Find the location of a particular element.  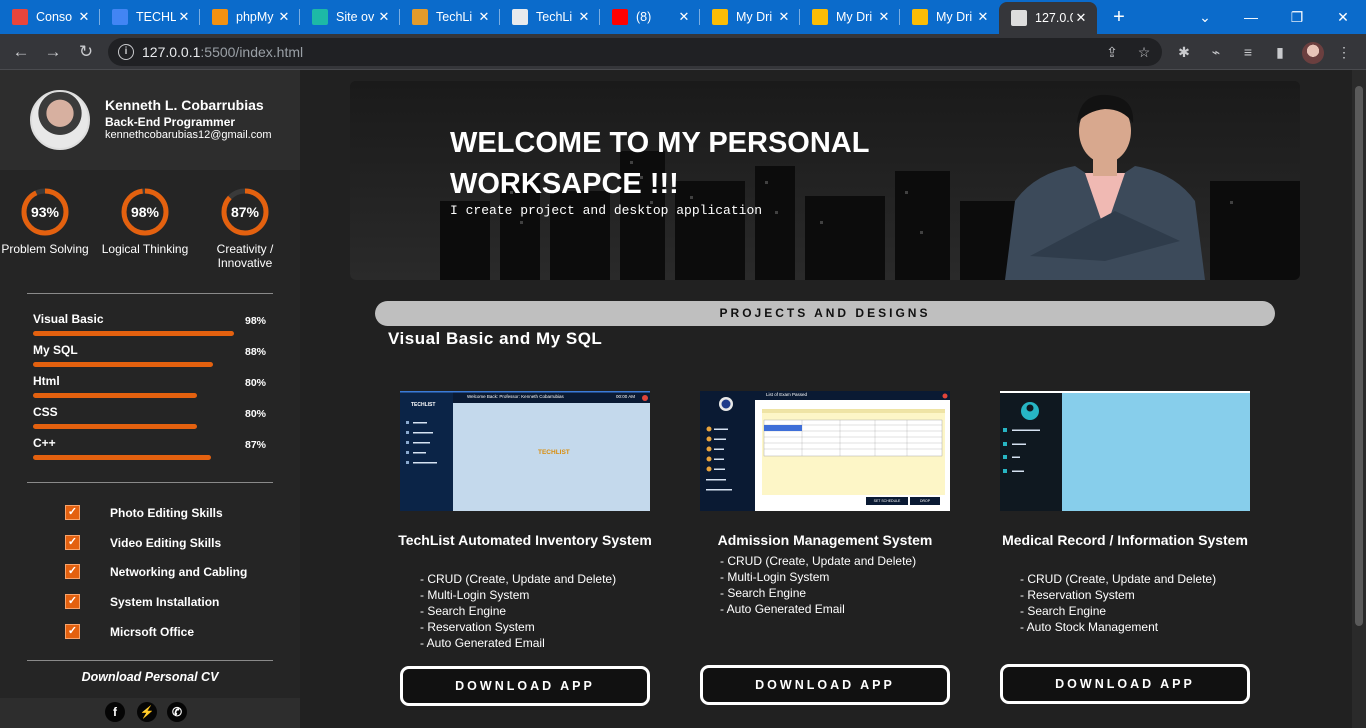

skill-progress-fill is located at coordinates (133, 333).